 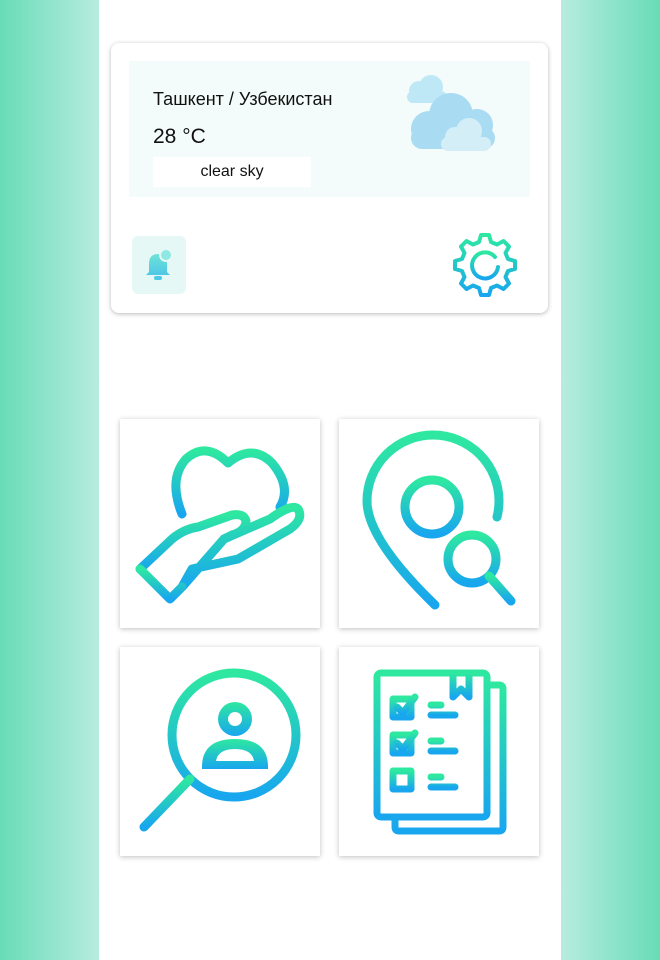 I want to click on tile-user-search, so click(x=220, y=751).